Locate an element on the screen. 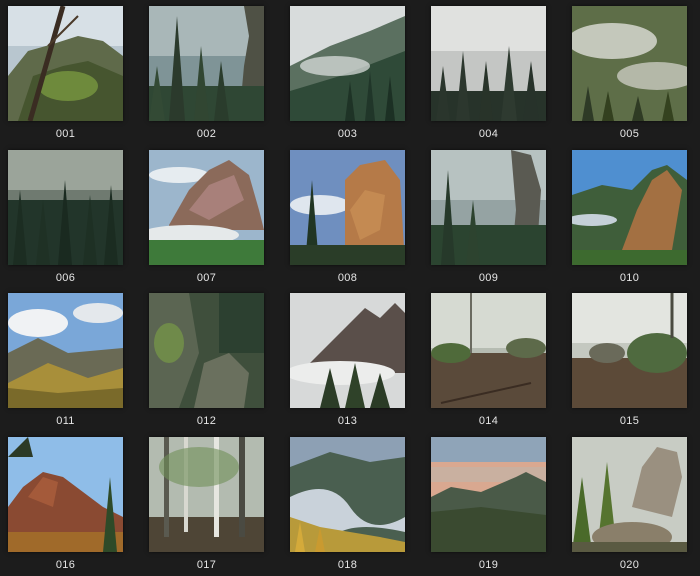 This screenshot has width=700, height=576. thumbnail-label: 009 is located at coordinates (488, 278).